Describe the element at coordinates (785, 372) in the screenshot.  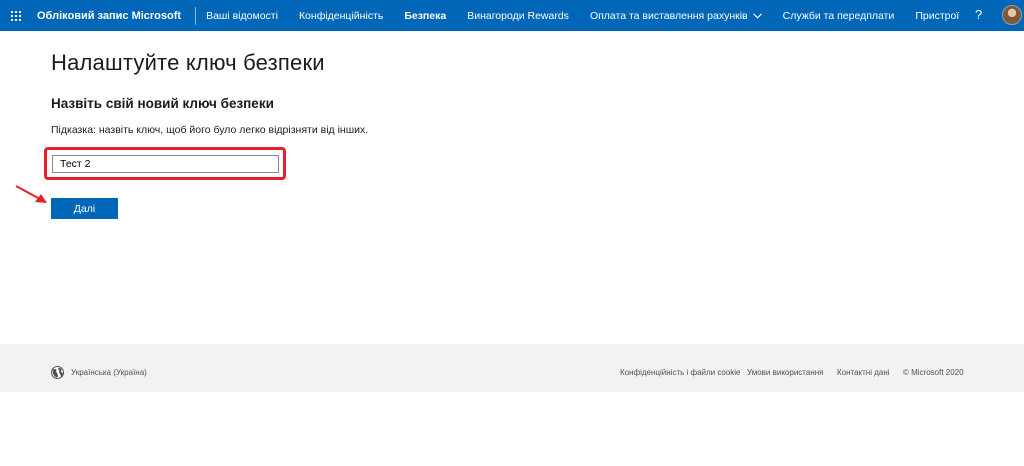
I see `footer-link-terms: Умови використання` at that location.